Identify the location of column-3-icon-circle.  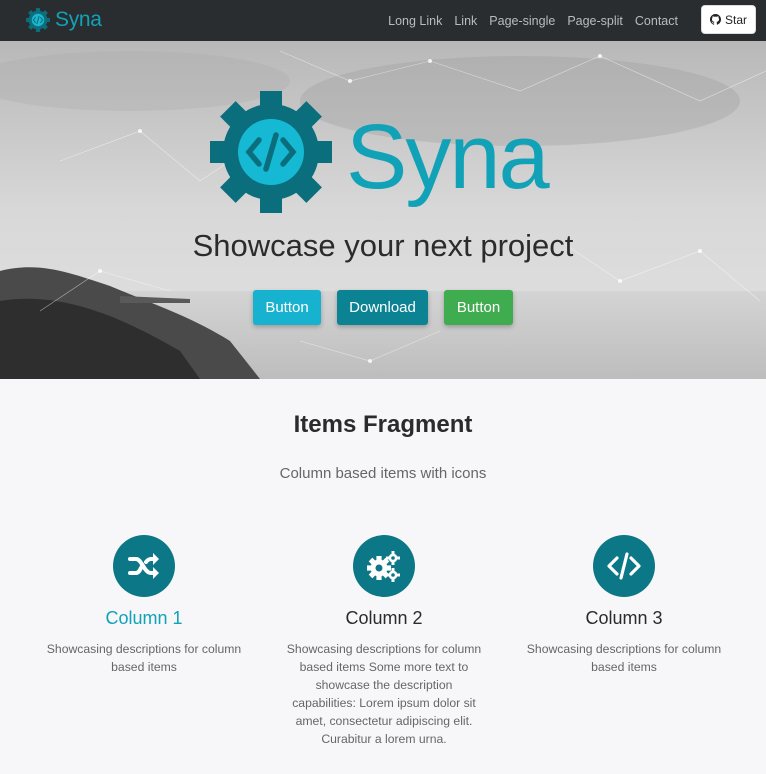
(624, 566).